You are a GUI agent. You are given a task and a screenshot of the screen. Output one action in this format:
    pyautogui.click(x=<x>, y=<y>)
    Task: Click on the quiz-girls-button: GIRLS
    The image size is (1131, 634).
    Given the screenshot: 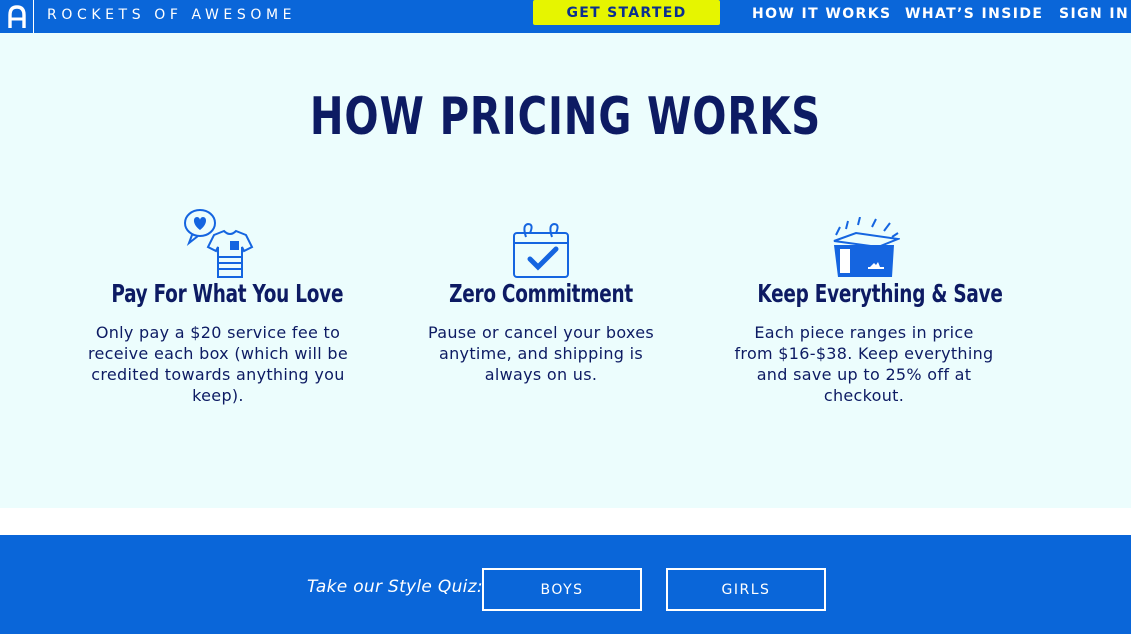 What is the action you would take?
    pyautogui.click(x=746, y=589)
    